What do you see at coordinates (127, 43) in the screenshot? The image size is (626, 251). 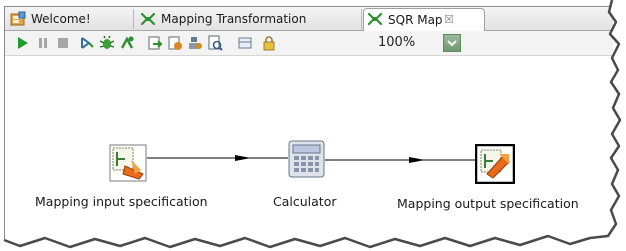 I see `breakpoint-icon` at bounding box center [127, 43].